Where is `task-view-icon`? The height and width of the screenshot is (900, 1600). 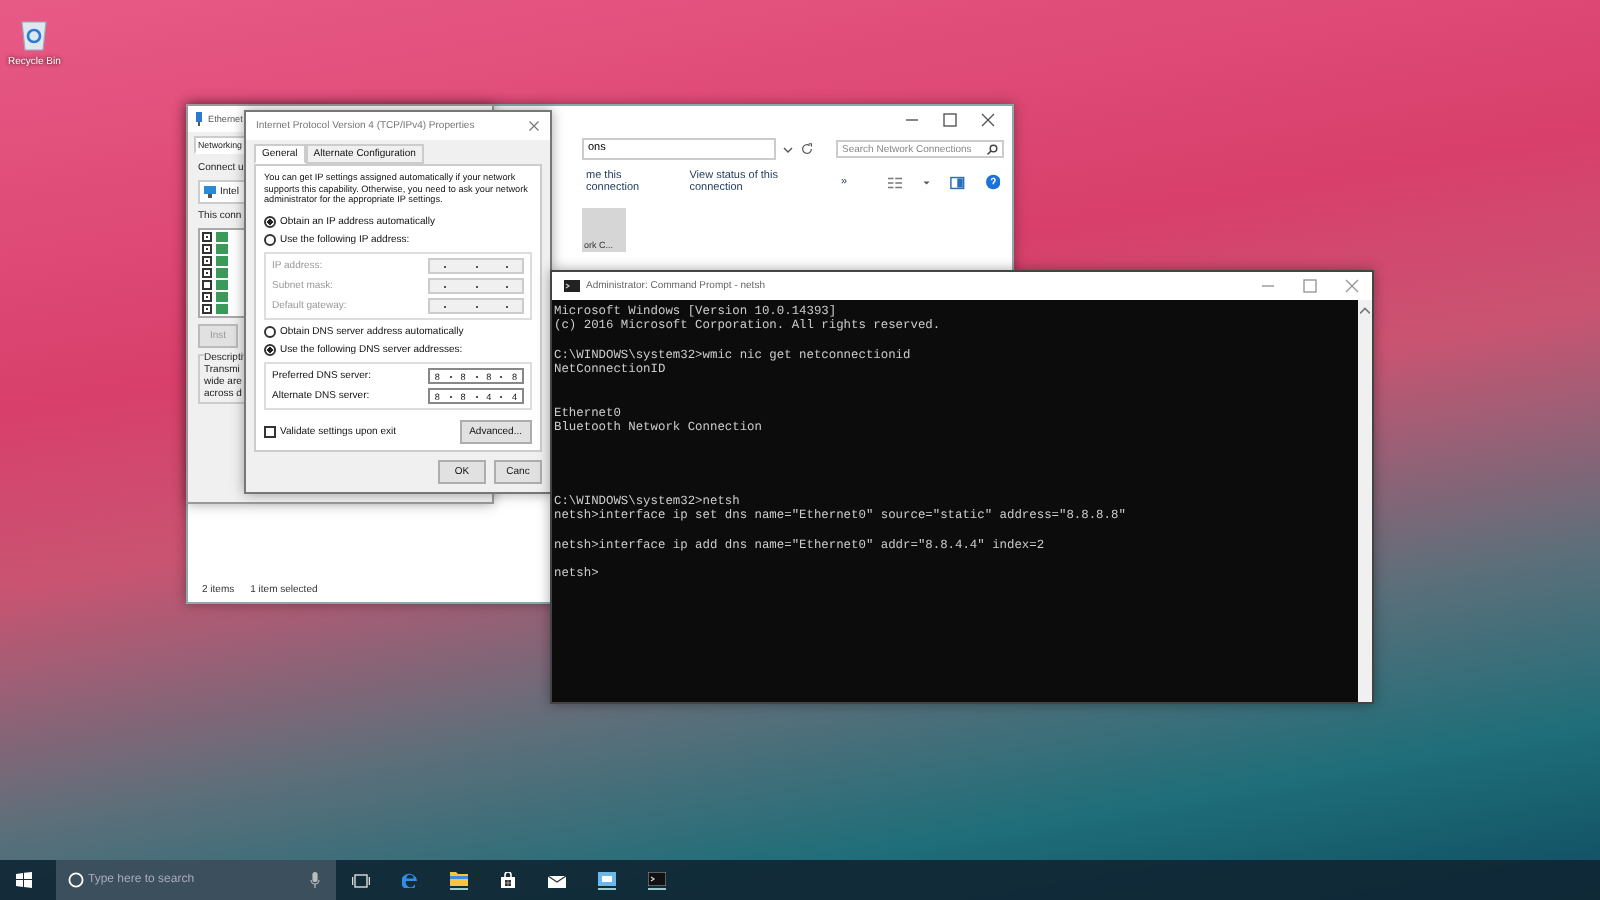 task-view-icon is located at coordinates (361, 880).